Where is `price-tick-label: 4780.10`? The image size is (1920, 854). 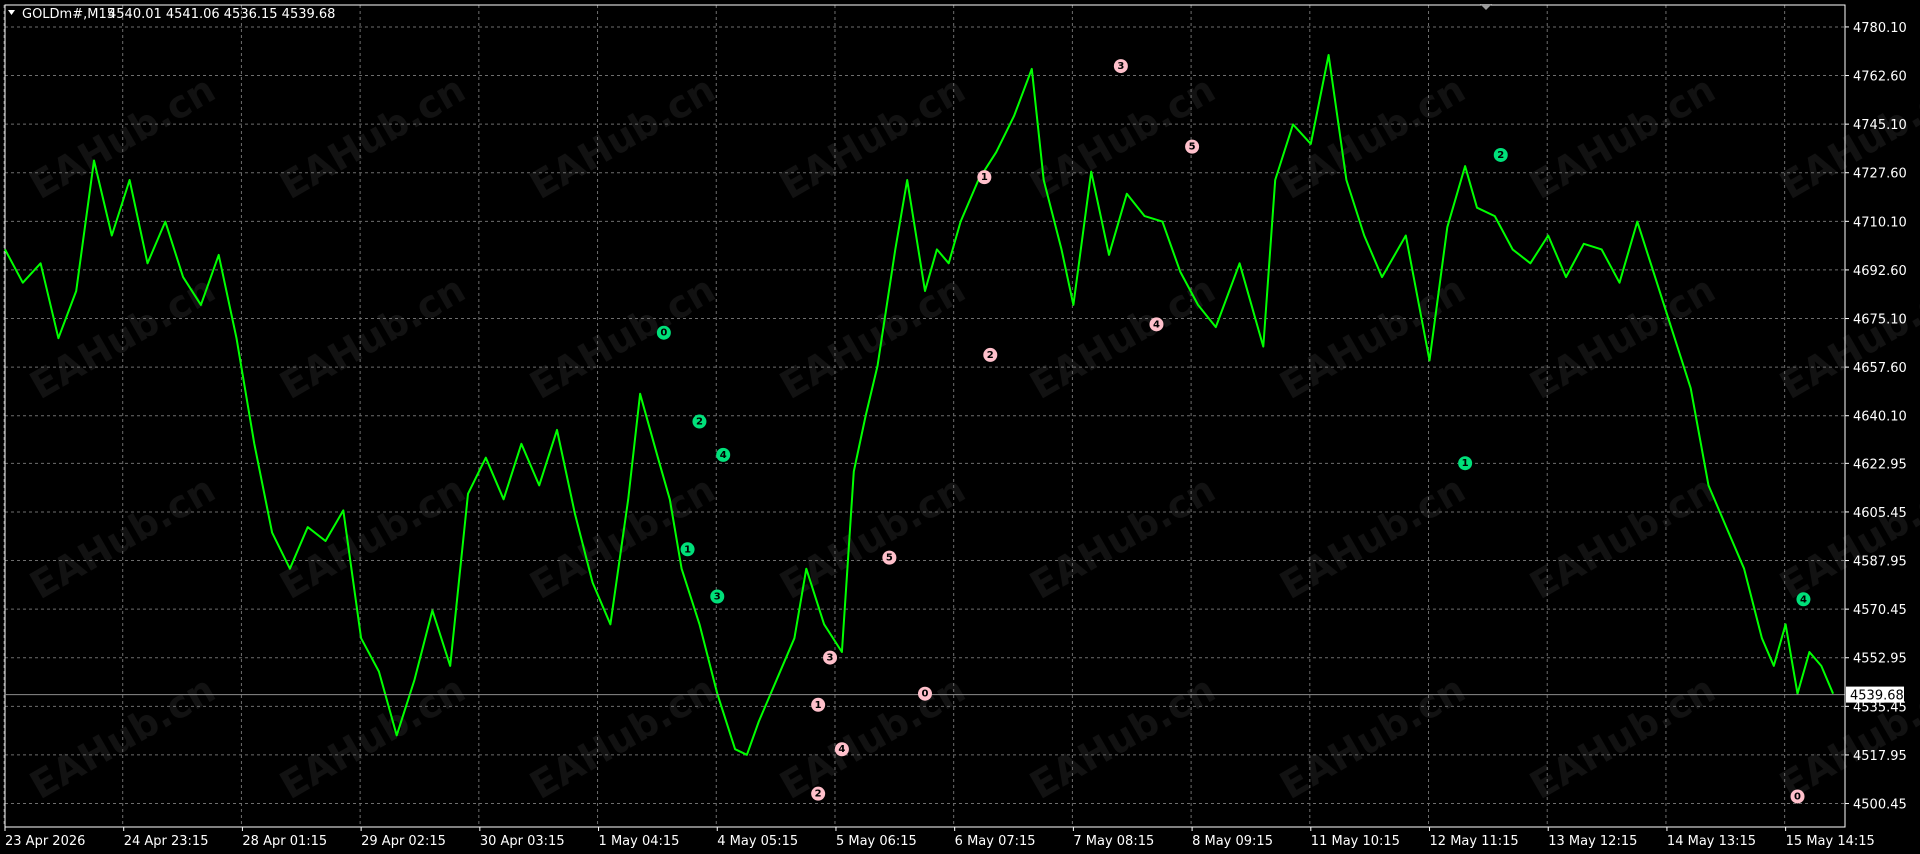 price-tick-label: 4780.10 is located at coordinates (1880, 28).